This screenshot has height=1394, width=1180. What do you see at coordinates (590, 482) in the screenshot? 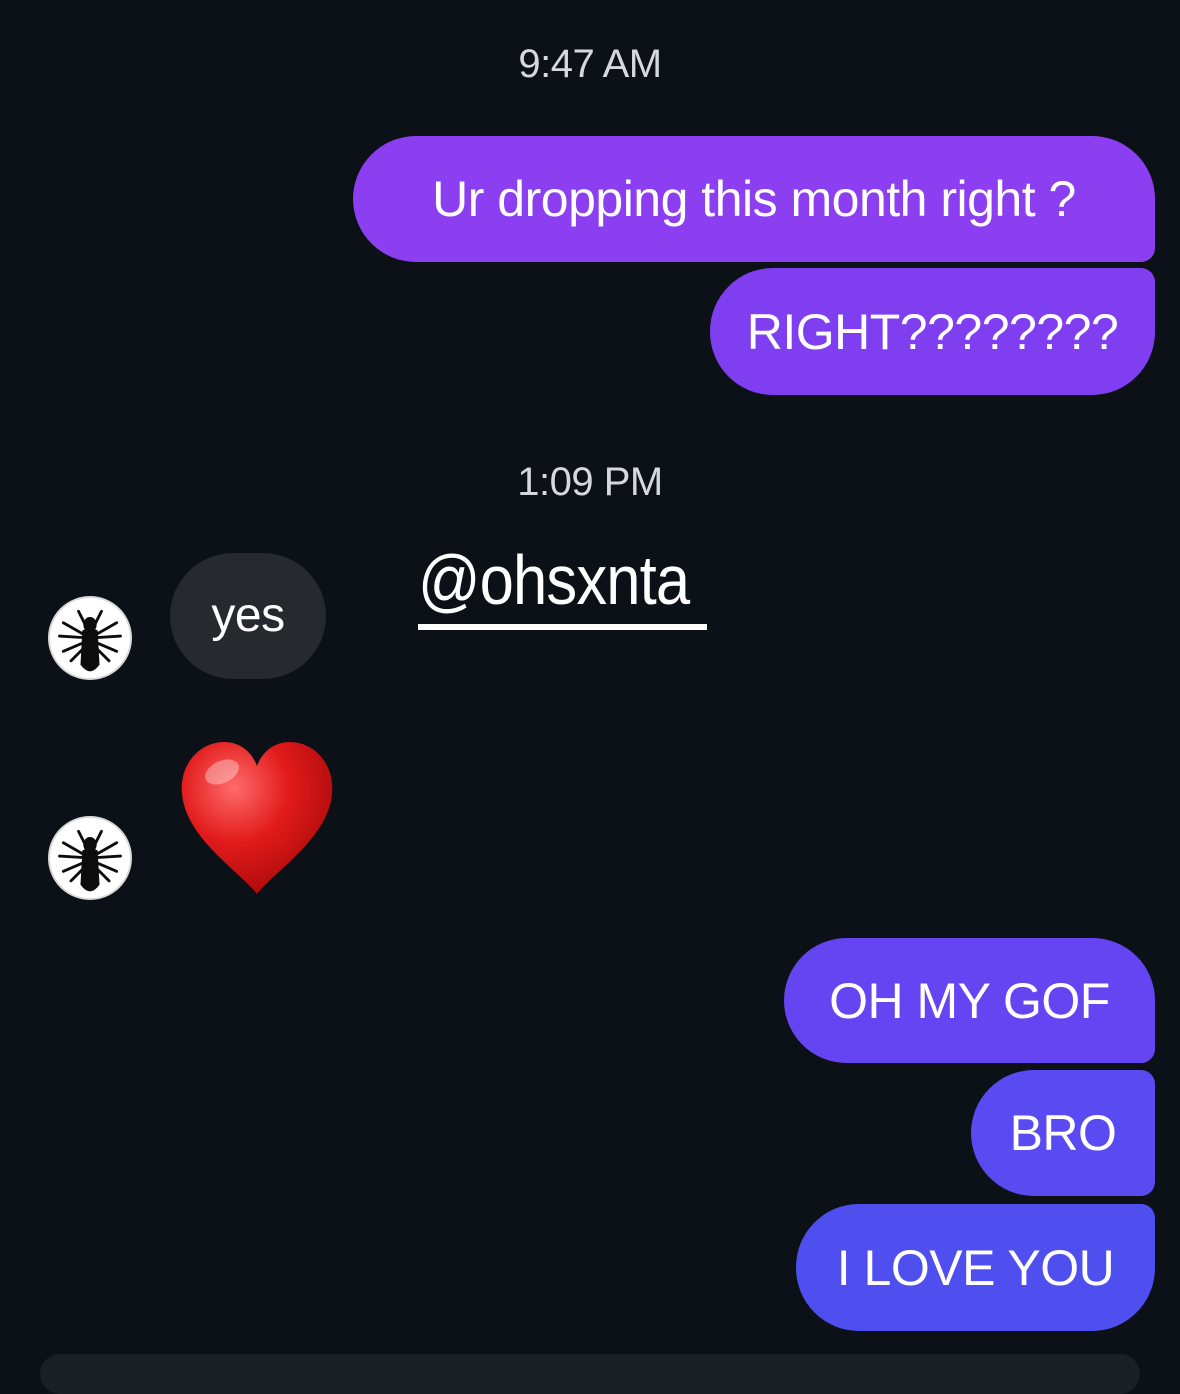
I see `timestamp-109: 1:09 PM` at bounding box center [590, 482].